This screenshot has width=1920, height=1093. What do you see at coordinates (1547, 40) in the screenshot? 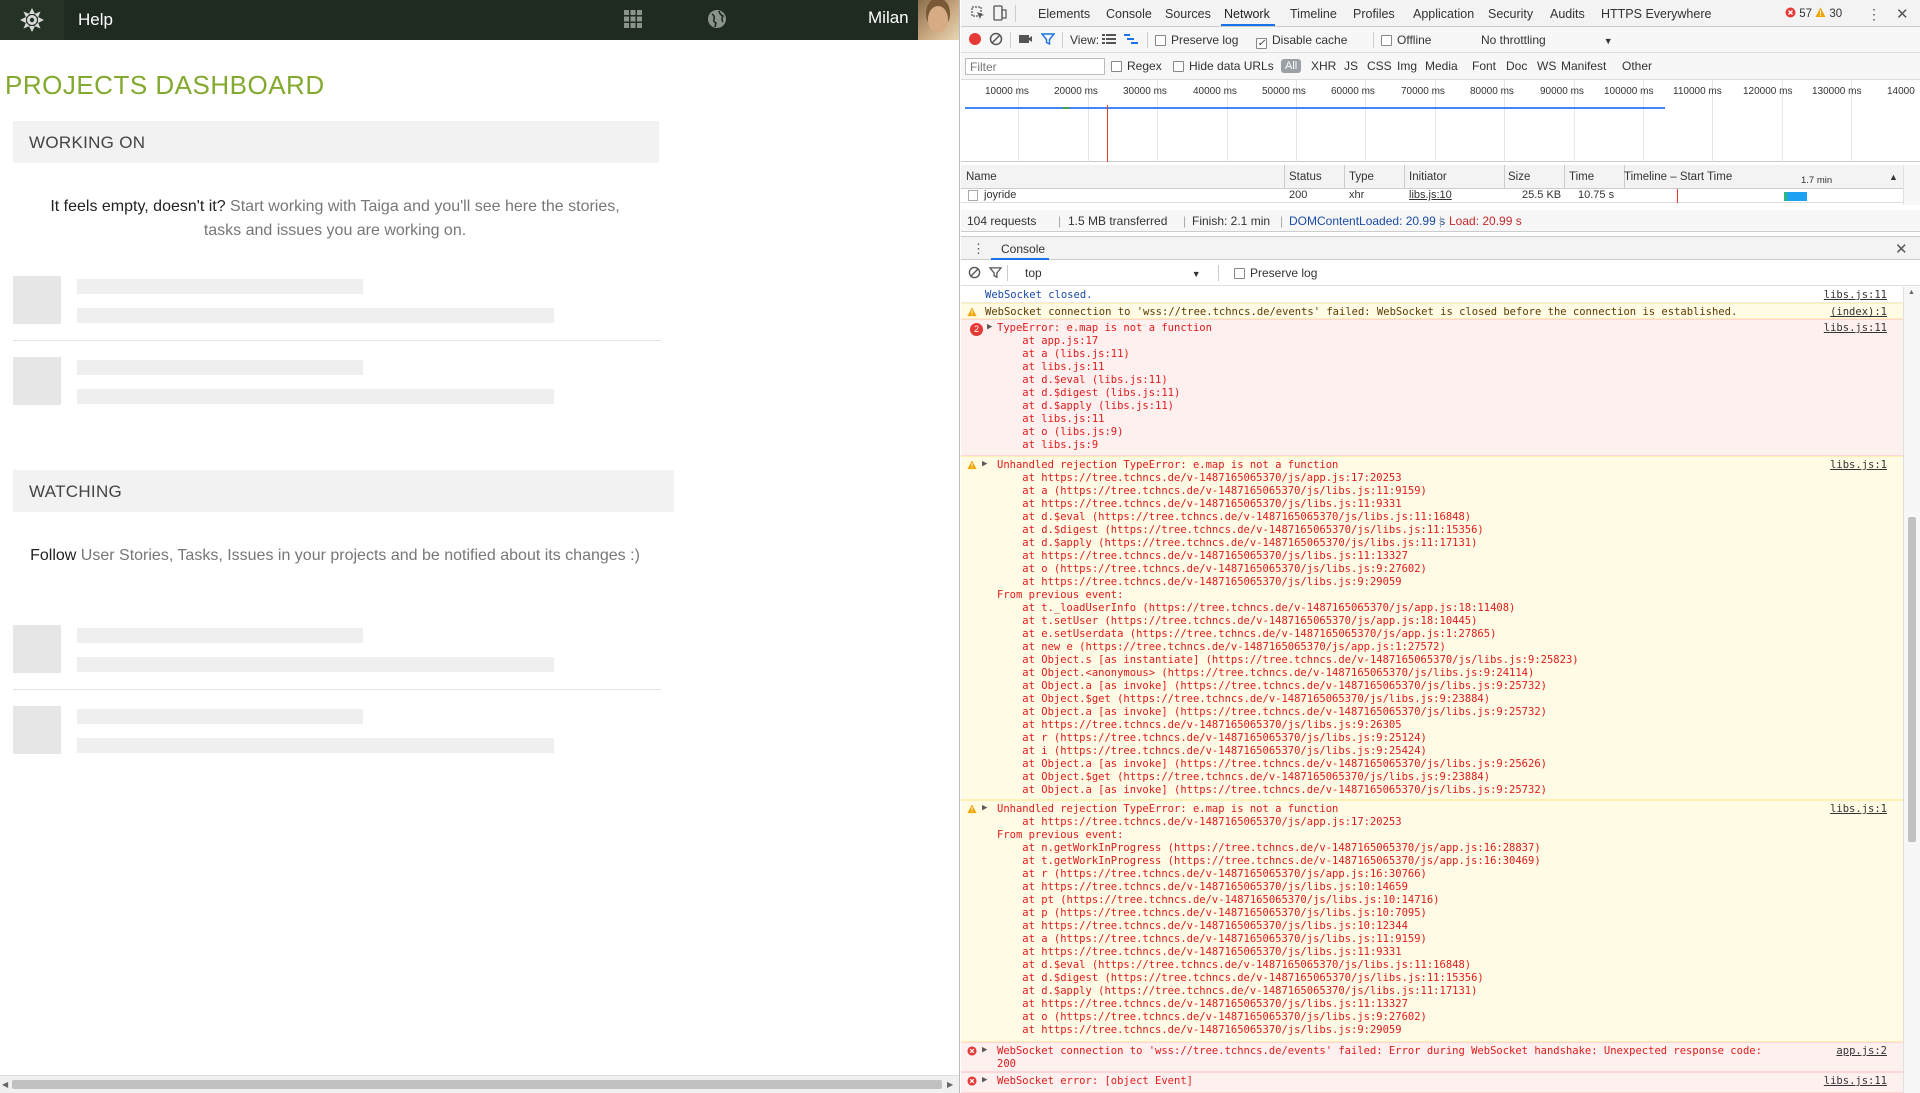
I see `throttling-select: No throttling ▼` at bounding box center [1547, 40].